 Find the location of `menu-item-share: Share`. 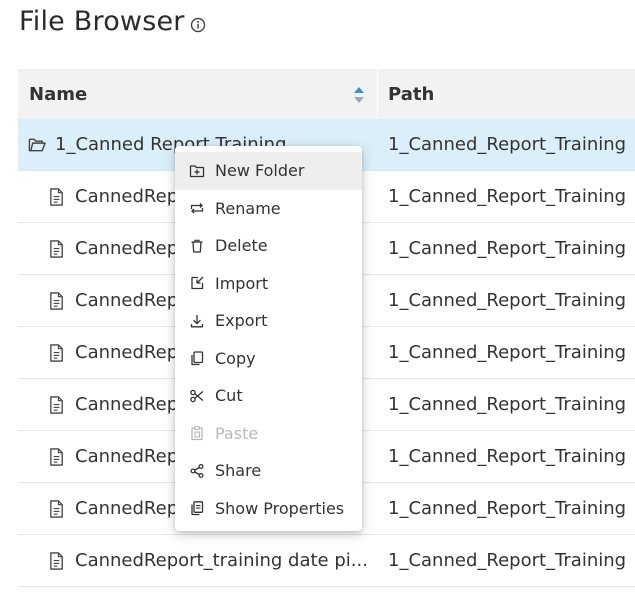

menu-item-share: Share is located at coordinates (268, 471).